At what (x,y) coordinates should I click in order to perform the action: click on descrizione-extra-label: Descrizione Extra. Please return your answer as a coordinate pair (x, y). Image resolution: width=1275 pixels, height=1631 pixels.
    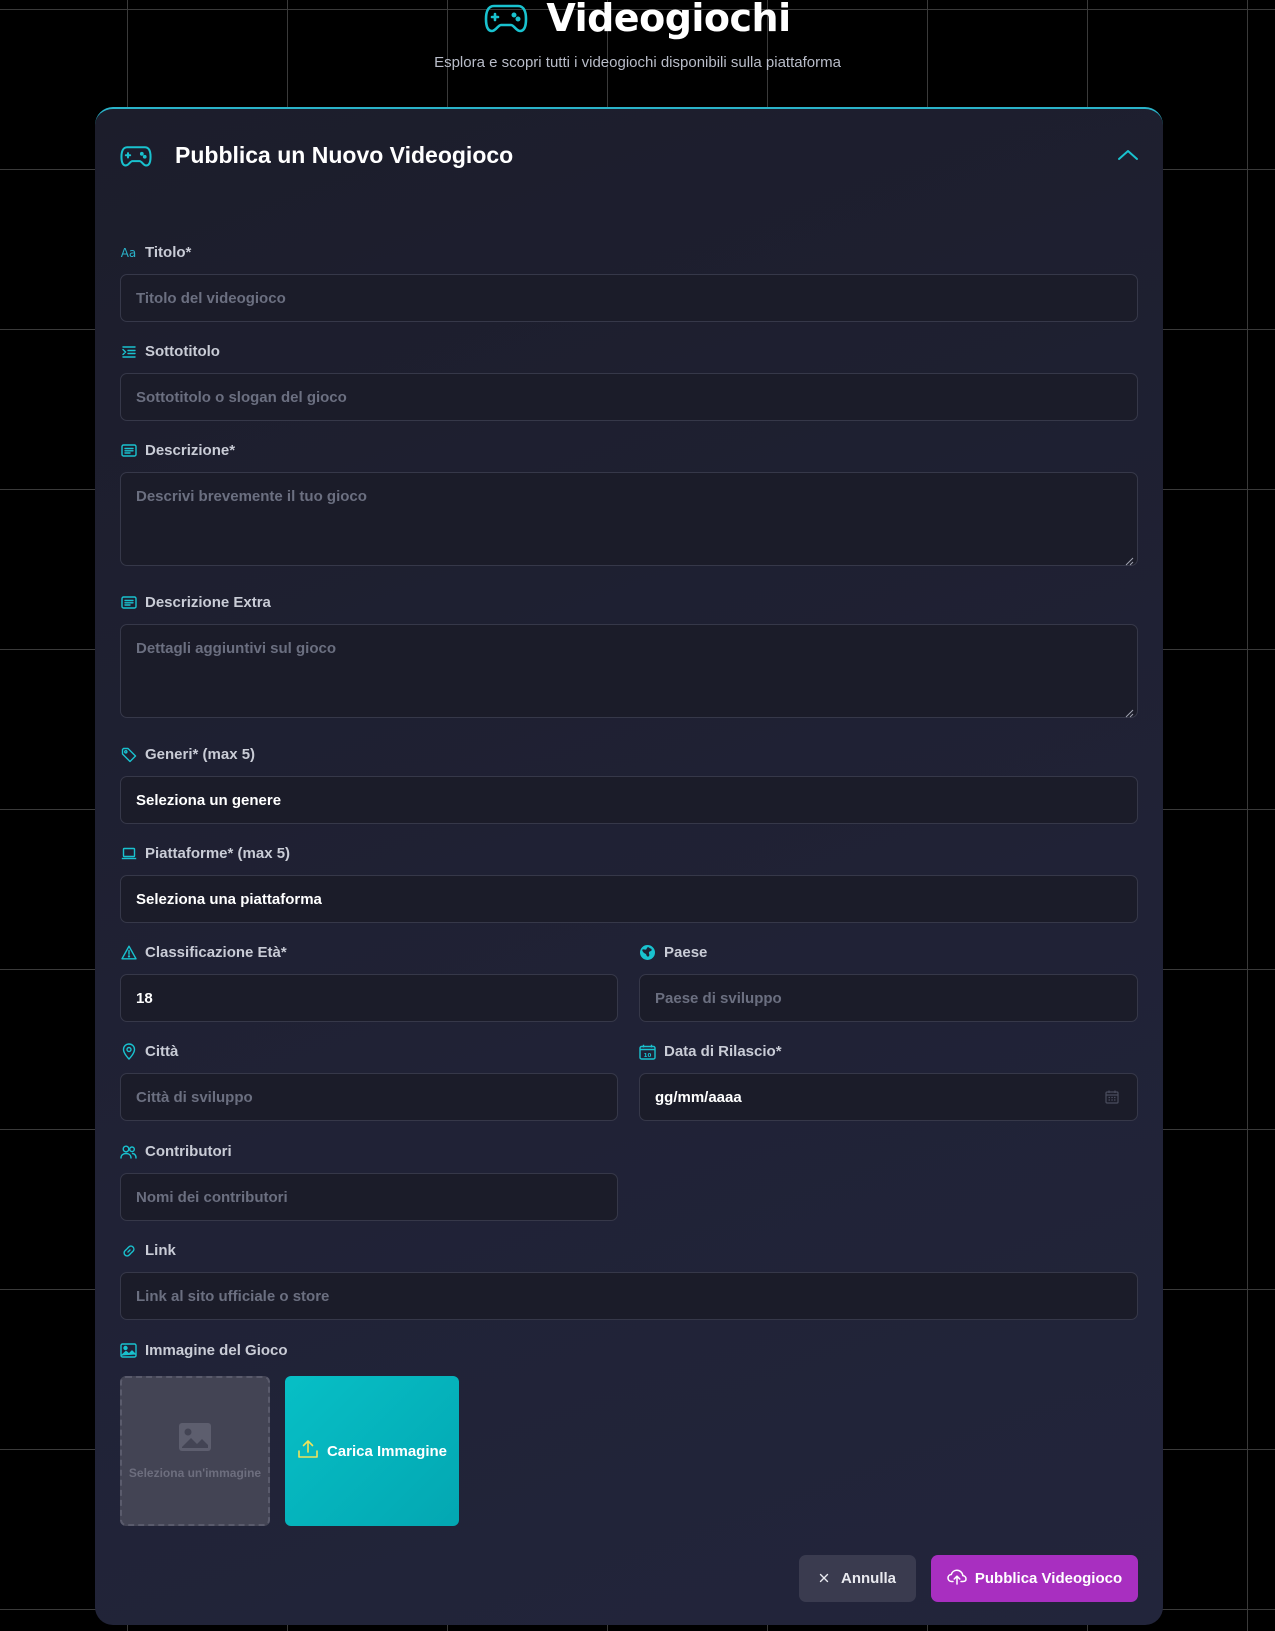
    Looking at the image, I should click on (195, 602).